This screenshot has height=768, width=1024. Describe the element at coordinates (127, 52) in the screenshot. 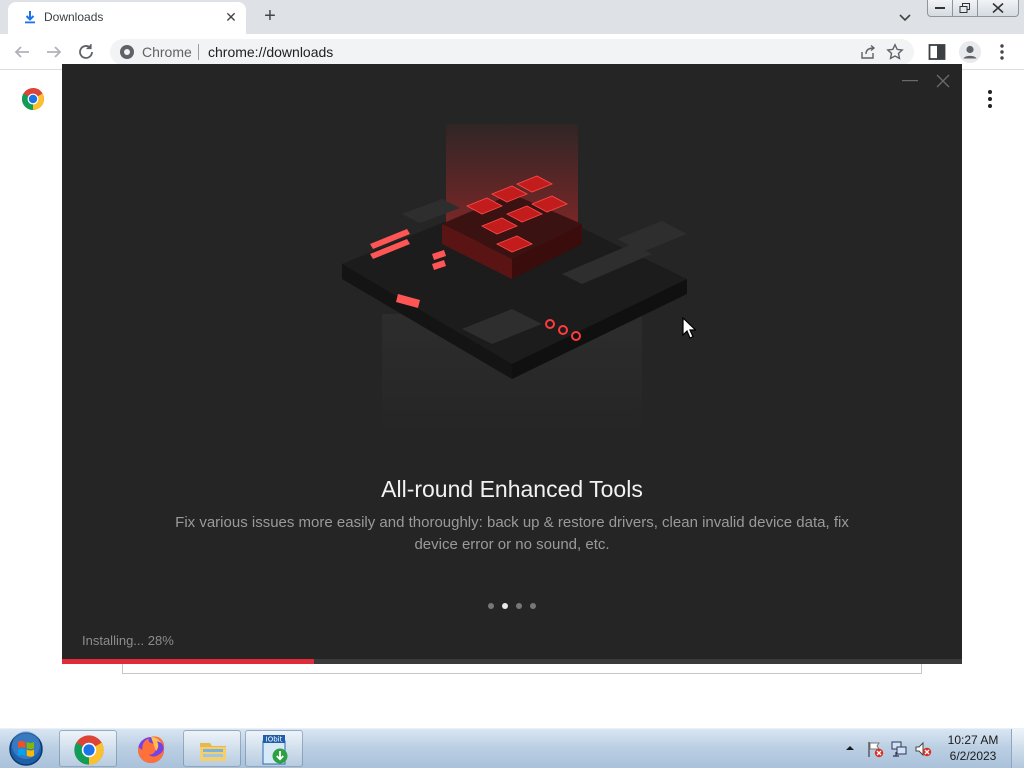

I see `chrome-site-icon` at that location.